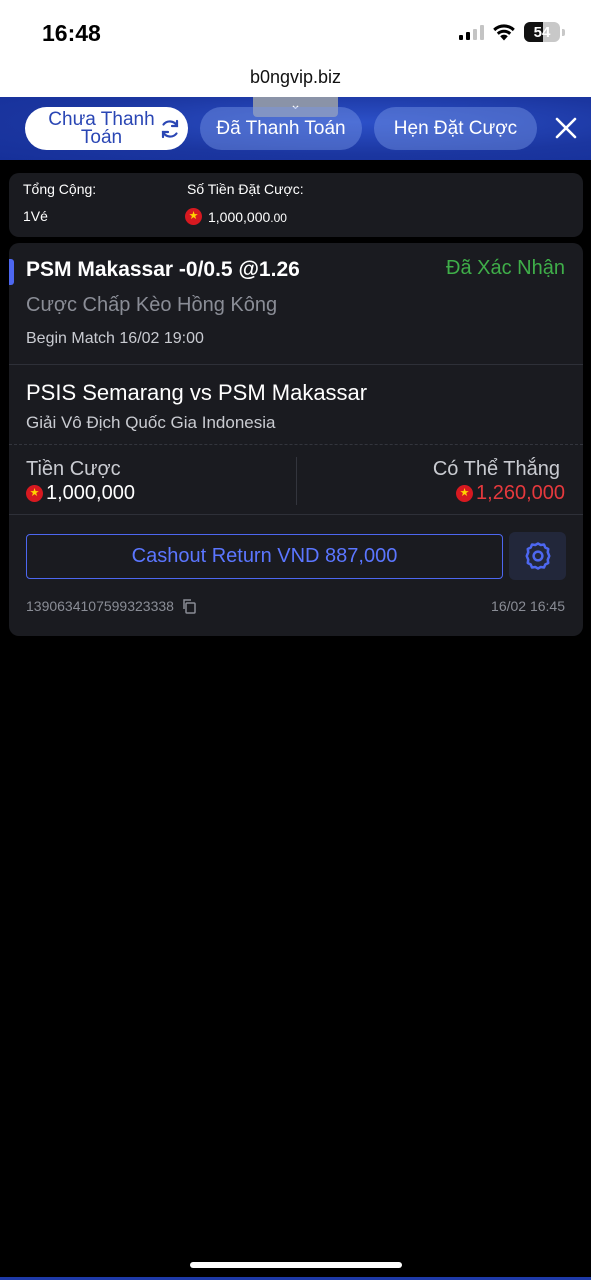 The height and width of the screenshot is (1280, 591). What do you see at coordinates (163, 269) in the screenshot?
I see `bet-selection: PSM Makassar -0/0.5 @1.26` at bounding box center [163, 269].